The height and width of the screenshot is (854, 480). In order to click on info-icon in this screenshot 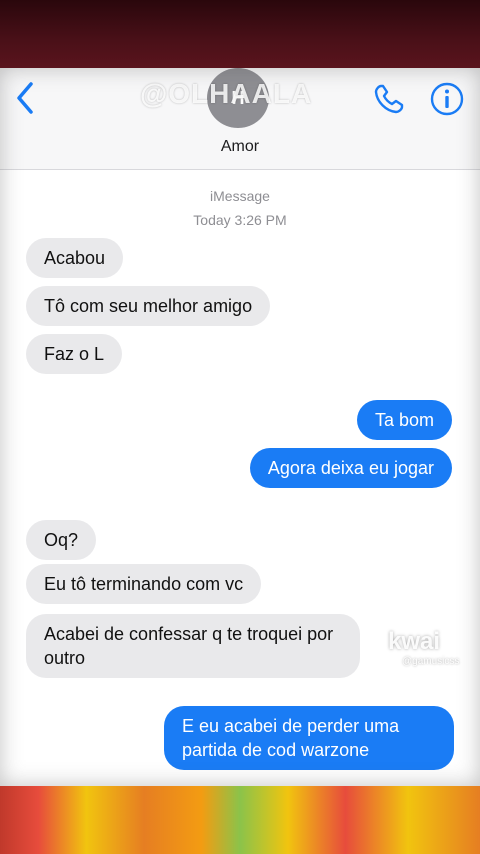, I will do `click(447, 99)`.